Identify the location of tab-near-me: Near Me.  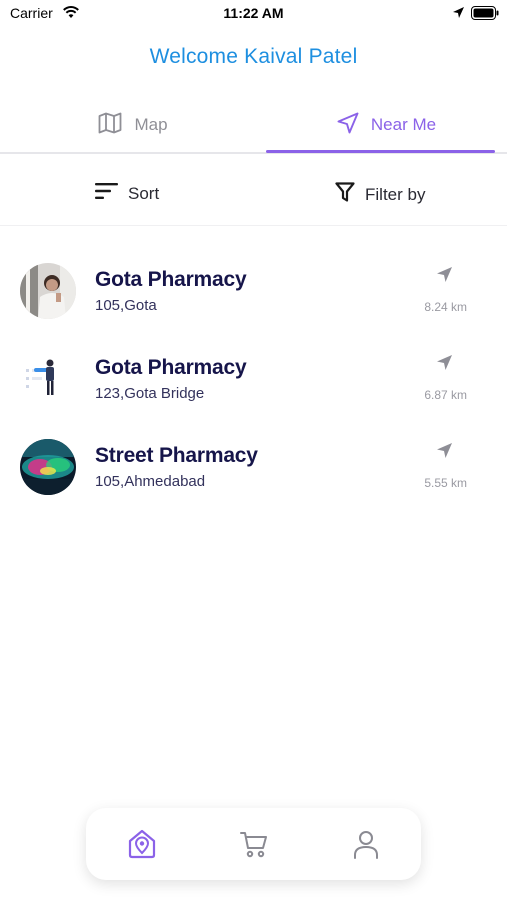
(386, 125).